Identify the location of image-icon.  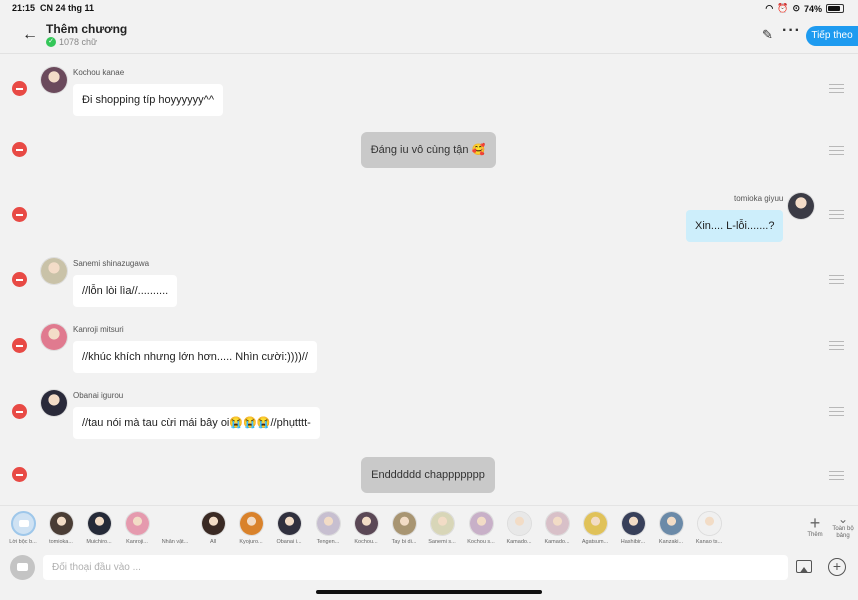
(804, 566).